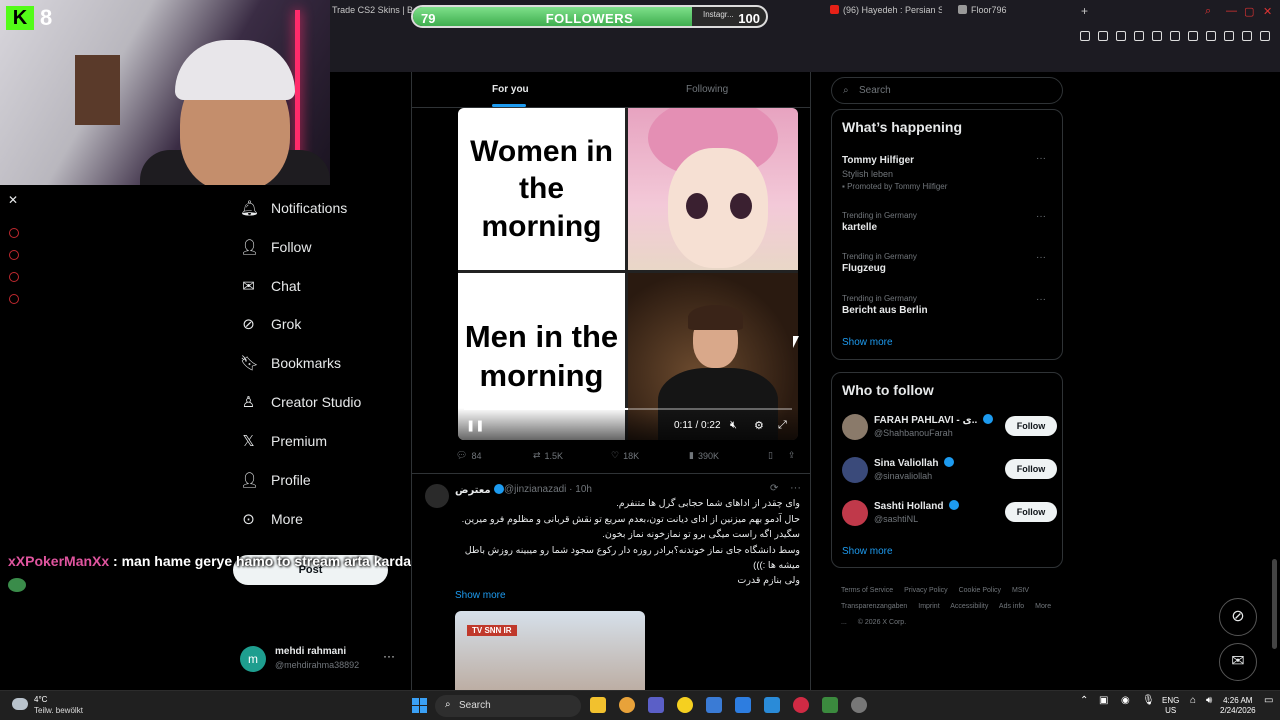 The width and height of the screenshot is (1280, 720). I want to click on file-explorer-icon, so click(598, 705).